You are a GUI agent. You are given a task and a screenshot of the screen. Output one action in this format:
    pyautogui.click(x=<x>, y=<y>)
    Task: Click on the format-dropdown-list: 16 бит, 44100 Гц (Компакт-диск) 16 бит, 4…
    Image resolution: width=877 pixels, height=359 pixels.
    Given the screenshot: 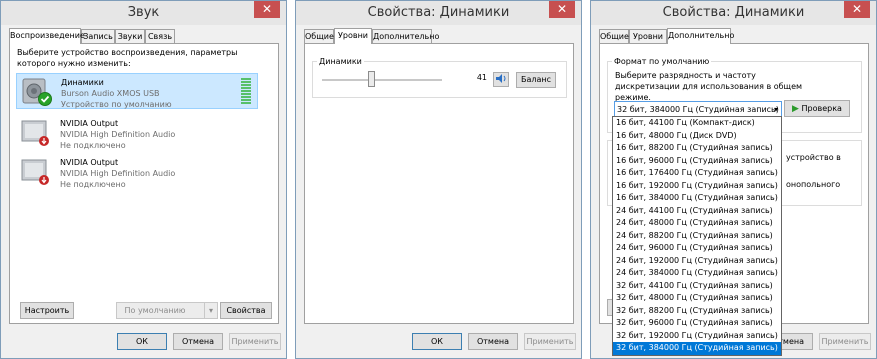 What is the action you would take?
    pyautogui.click(x=697, y=236)
    